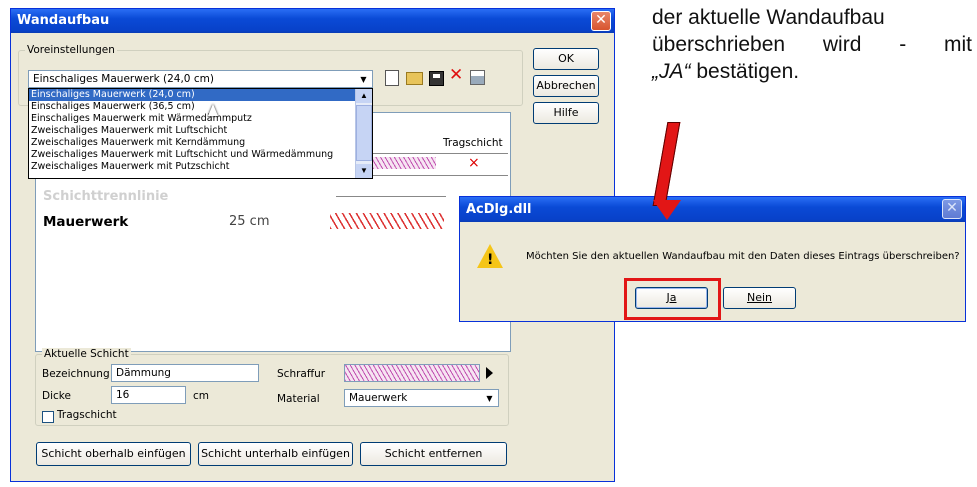  I want to click on scroll-thumb, so click(364, 133).